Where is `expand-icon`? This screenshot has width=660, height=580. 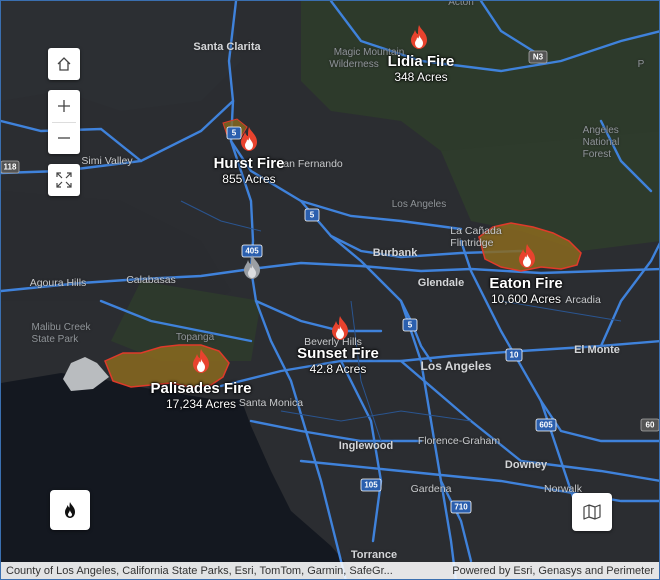 expand-icon is located at coordinates (64, 180).